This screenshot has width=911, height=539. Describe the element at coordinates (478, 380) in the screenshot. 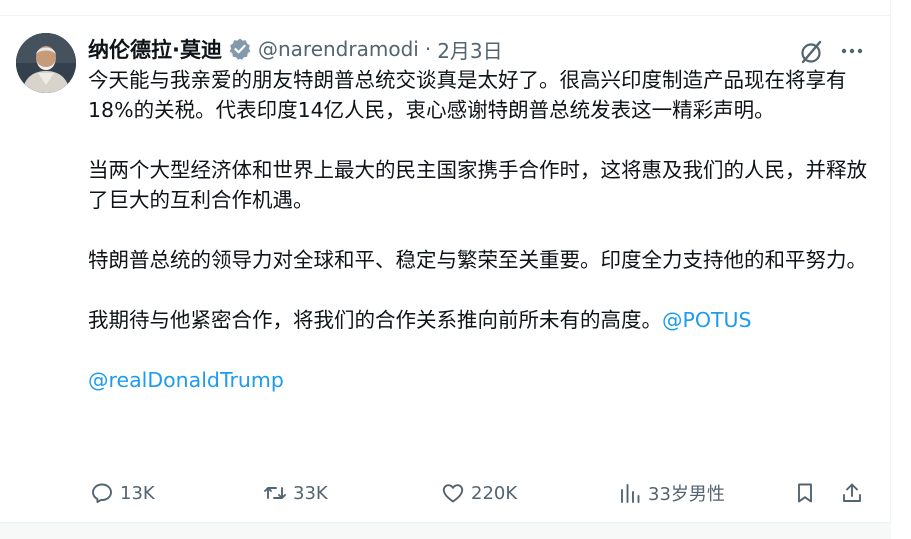

I see `post-paragraph-mention: @realDonaldTrump` at that location.